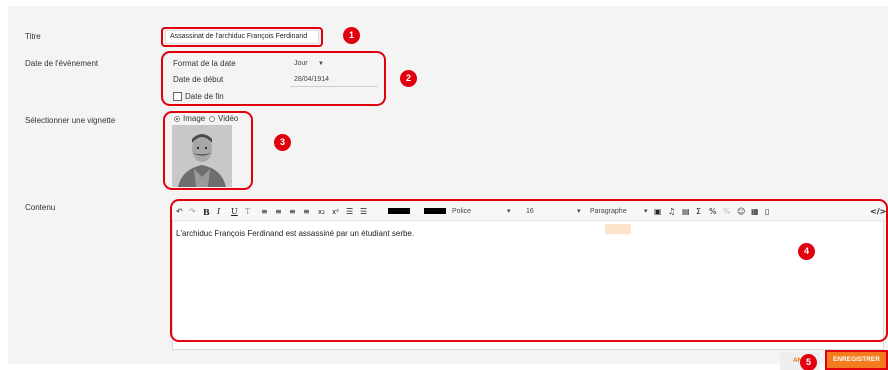 Image resolution: width=888 pixels, height=370 pixels. Describe the element at coordinates (408, 78) in the screenshot. I see `annotation-marker-2: 2` at that location.